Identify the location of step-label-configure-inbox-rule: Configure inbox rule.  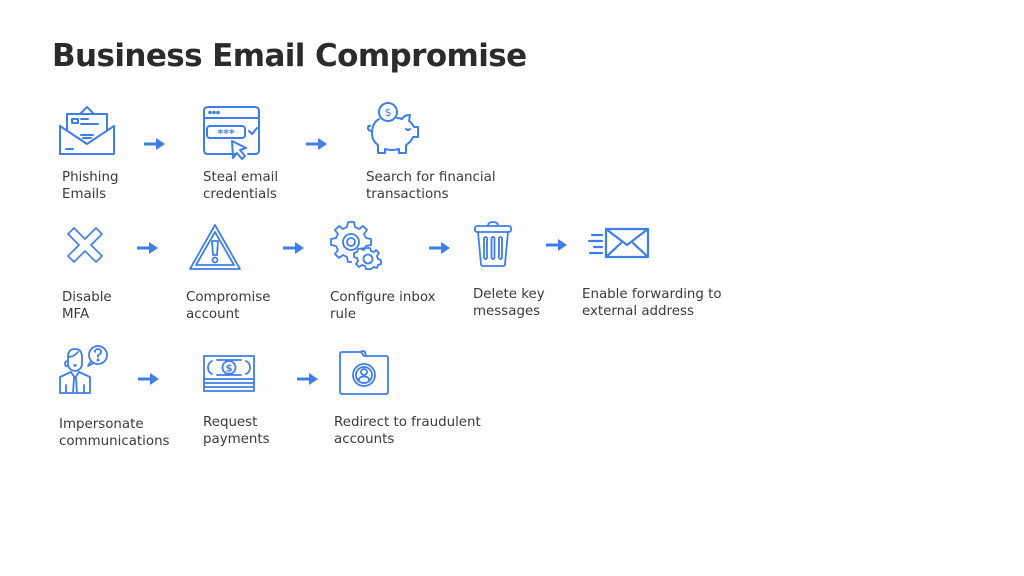
(383, 306).